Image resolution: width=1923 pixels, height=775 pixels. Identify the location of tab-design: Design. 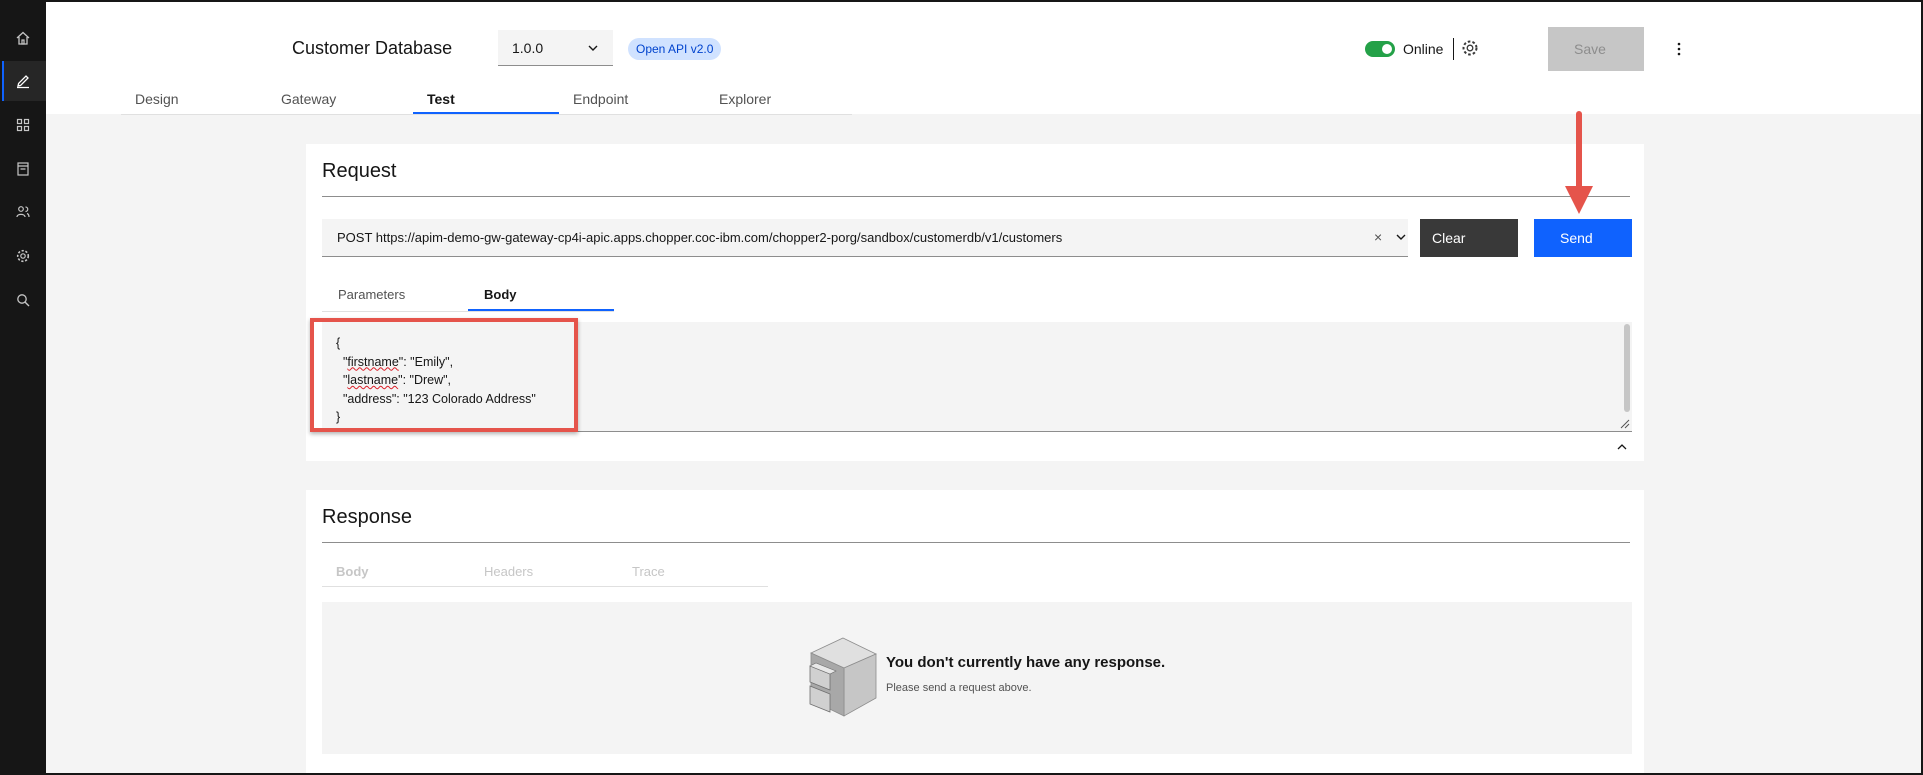
(194, 99).